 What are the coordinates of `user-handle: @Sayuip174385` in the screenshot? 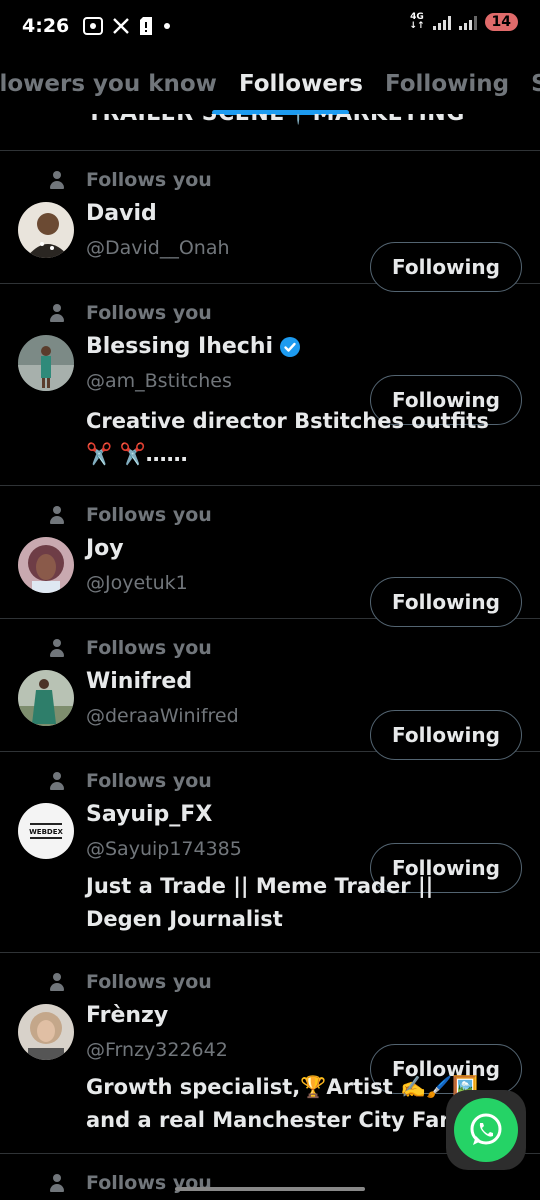 It's located at (164, 849).